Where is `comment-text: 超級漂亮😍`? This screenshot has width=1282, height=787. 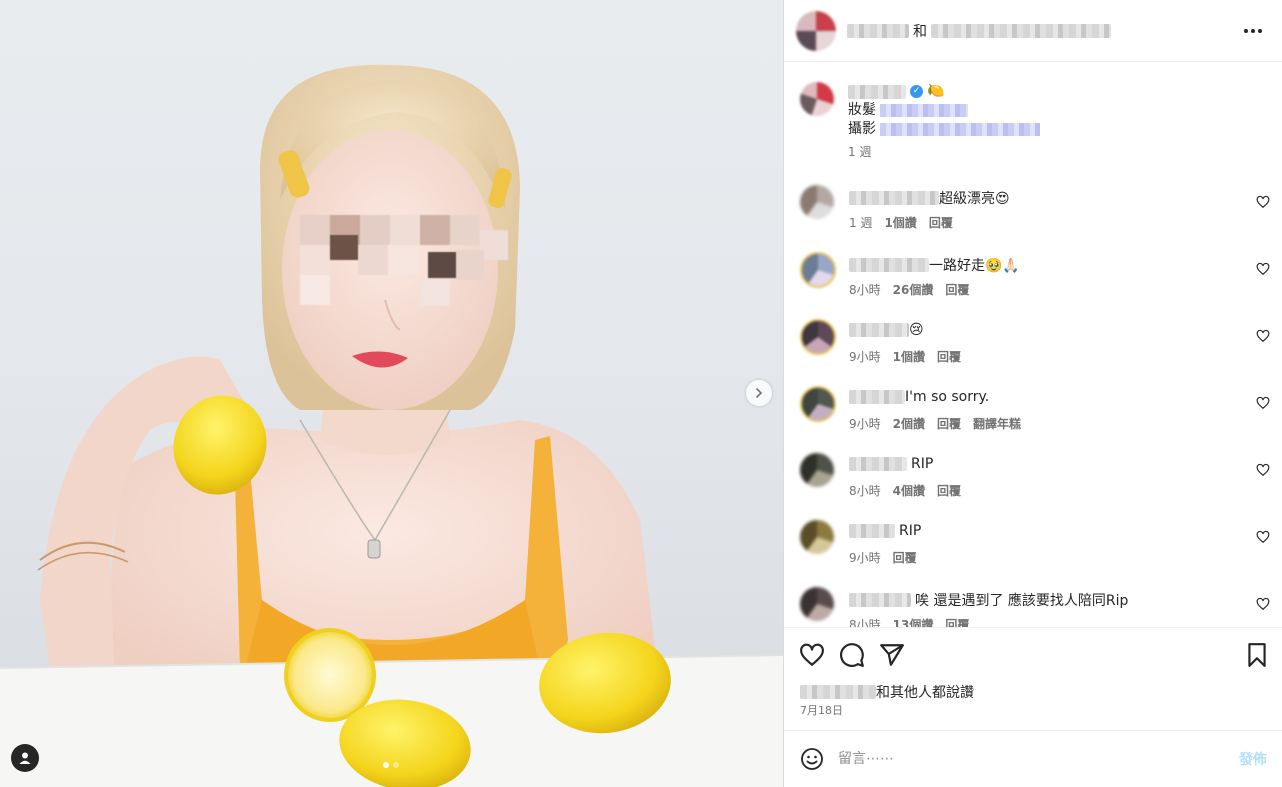 comment-text: 超級漂亮😍 is located at coordinates (974, 199).